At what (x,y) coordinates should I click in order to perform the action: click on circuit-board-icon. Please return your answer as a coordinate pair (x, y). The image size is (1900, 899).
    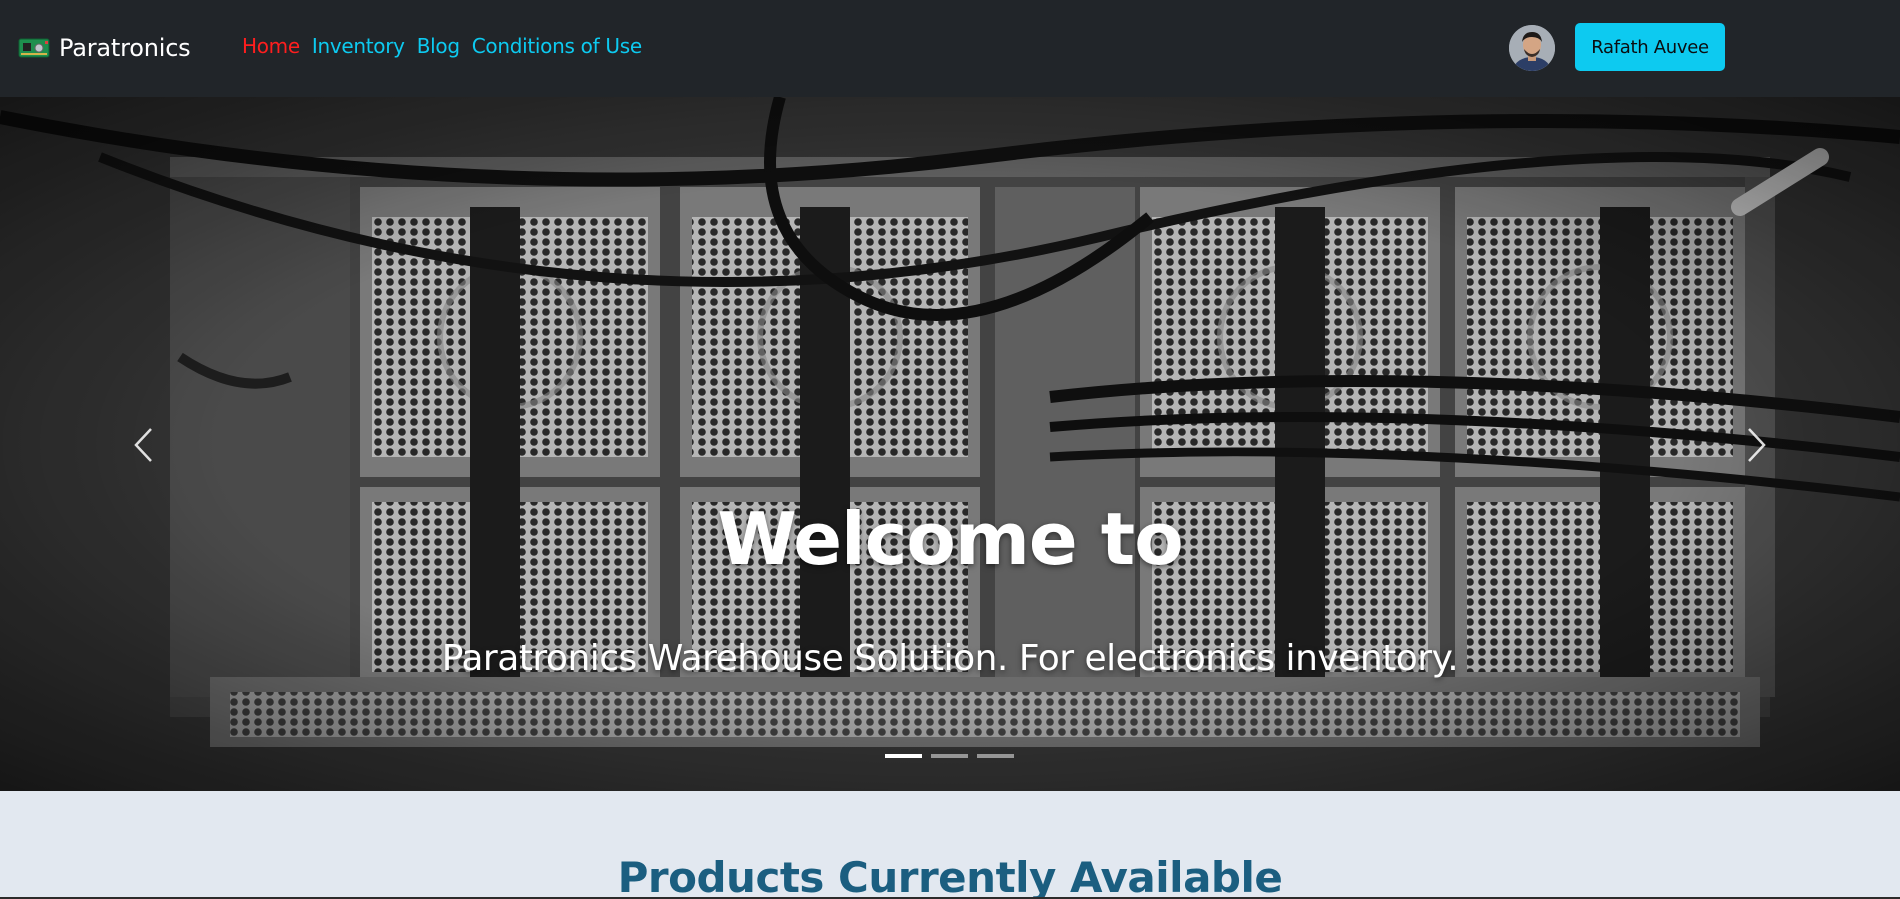
    Looking at the image, I should click on (34, 48).